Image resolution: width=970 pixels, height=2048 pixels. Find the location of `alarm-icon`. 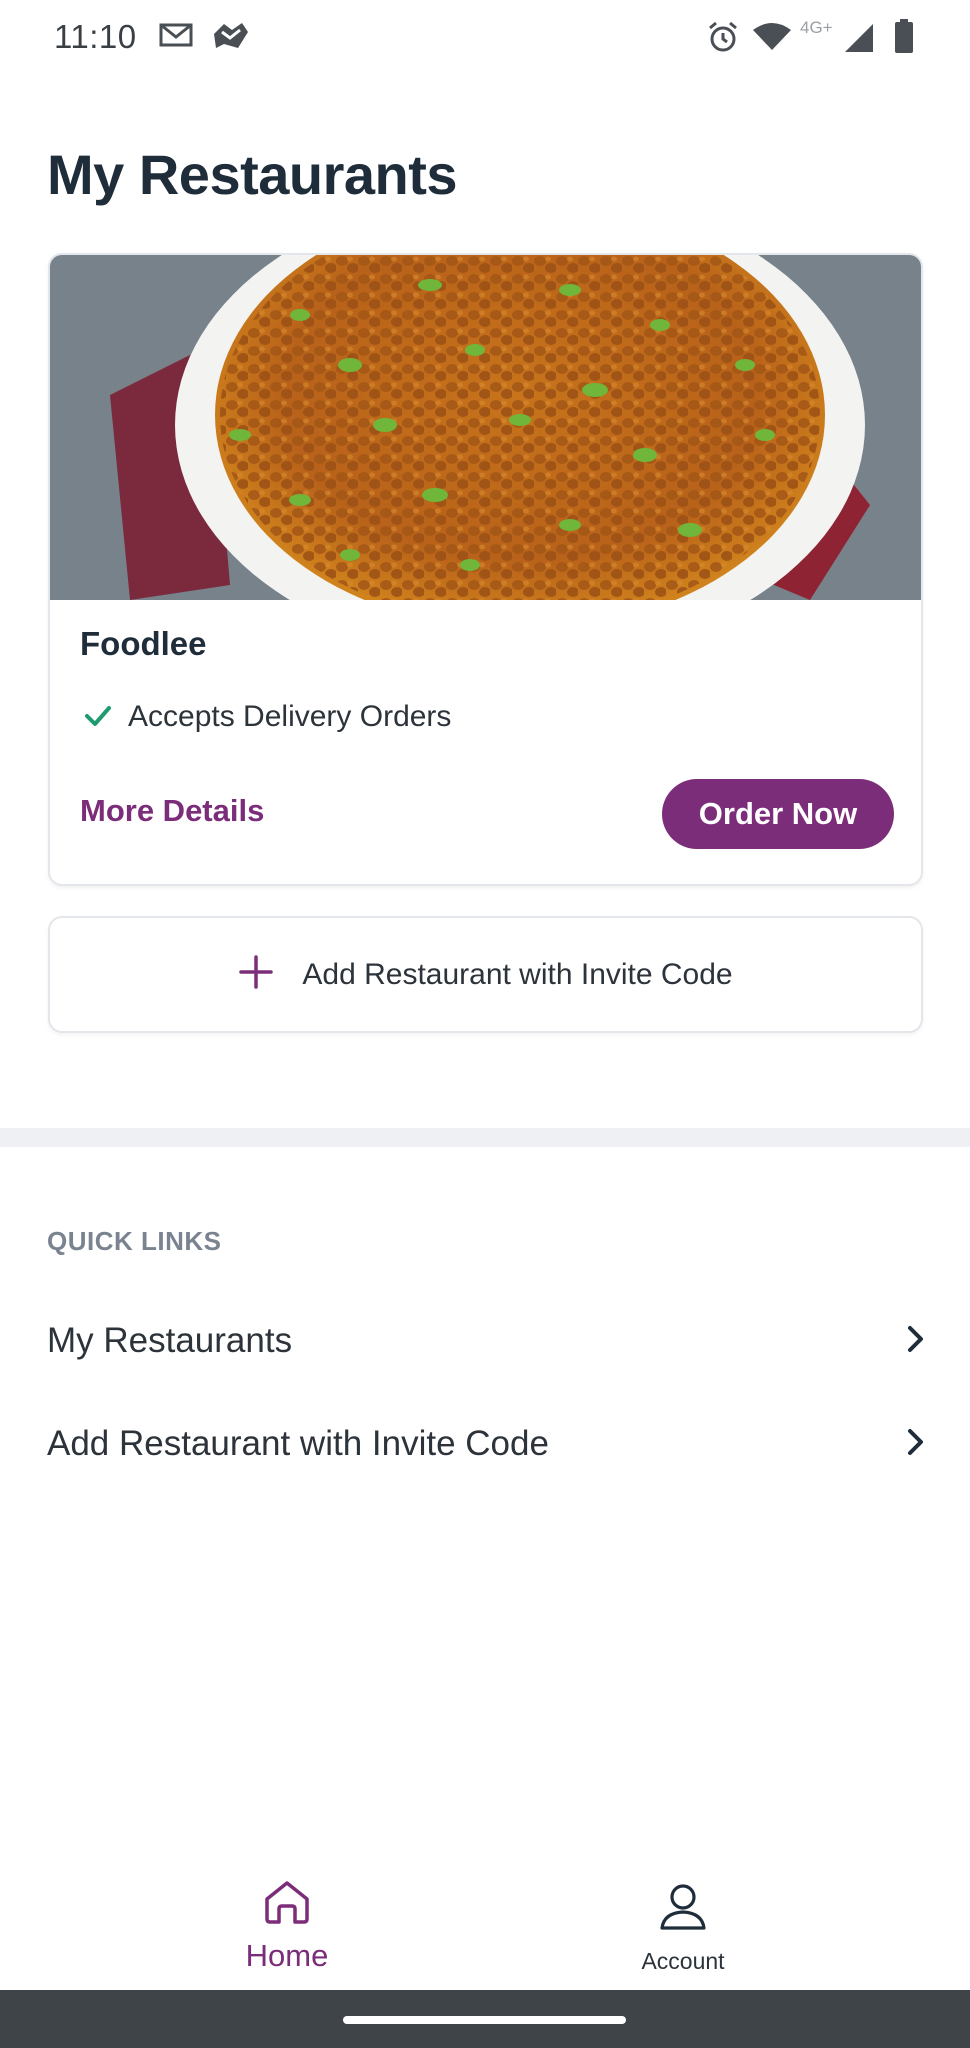

alarm-icon is located at coordinates (723, 39).